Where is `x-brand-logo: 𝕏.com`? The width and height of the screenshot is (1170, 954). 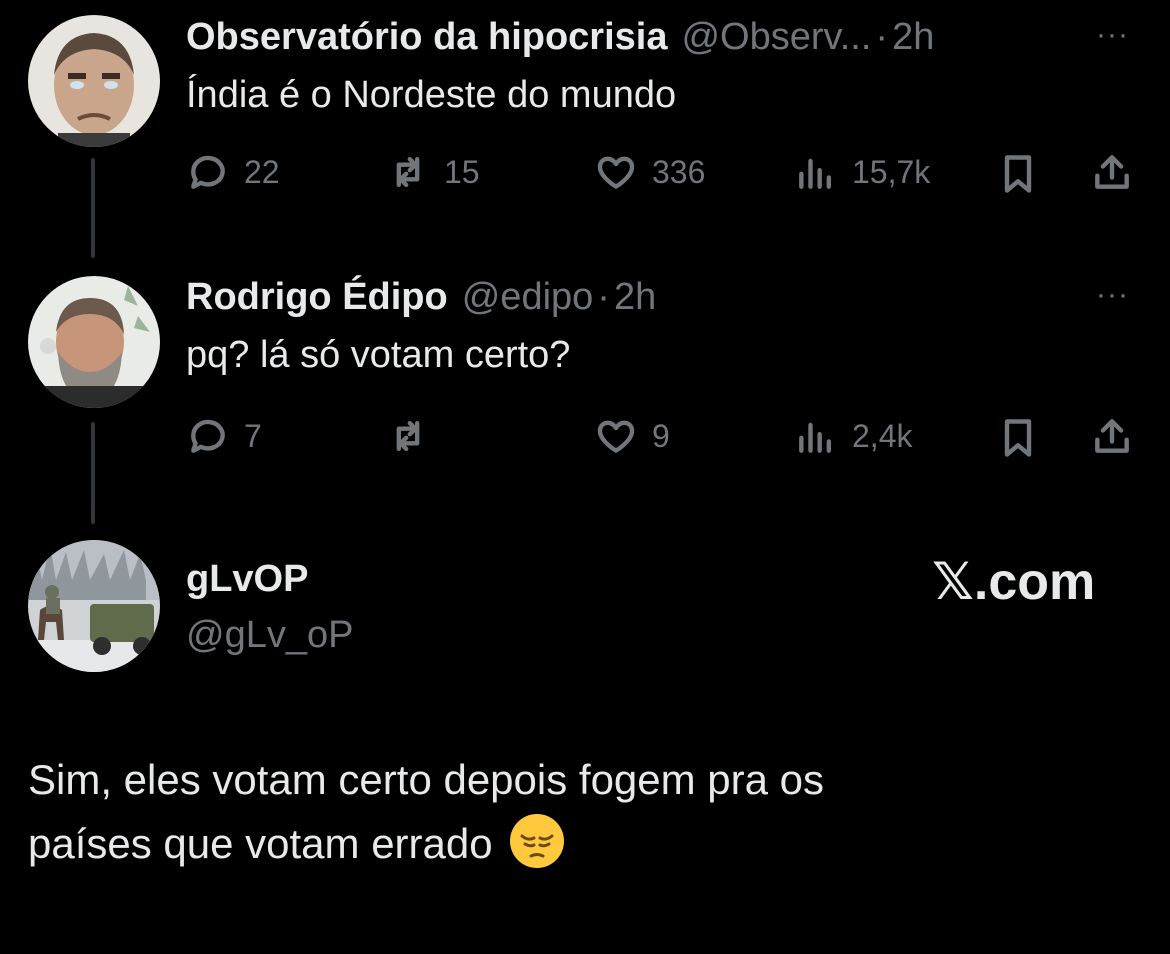 x-brand-logo: 𝕏.com is located at coordinates (1014, 582).